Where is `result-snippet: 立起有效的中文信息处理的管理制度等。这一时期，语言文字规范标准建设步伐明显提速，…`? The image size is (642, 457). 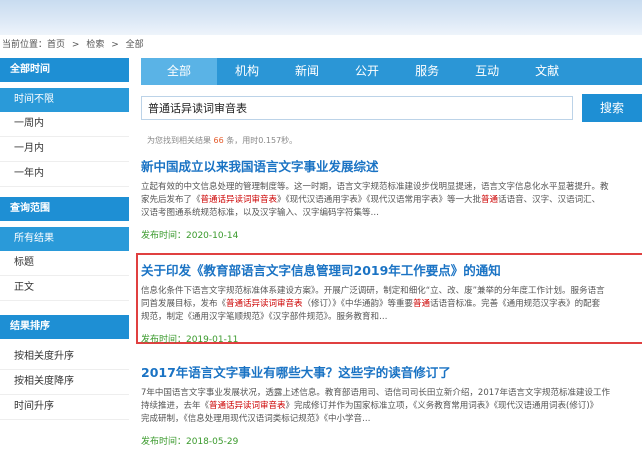 result-snippet: 立起有效的中文信息处理的管理制度等。这一时期，语言文字规范标准建设步伐明显提速，… is located at coordinates (391, 200).